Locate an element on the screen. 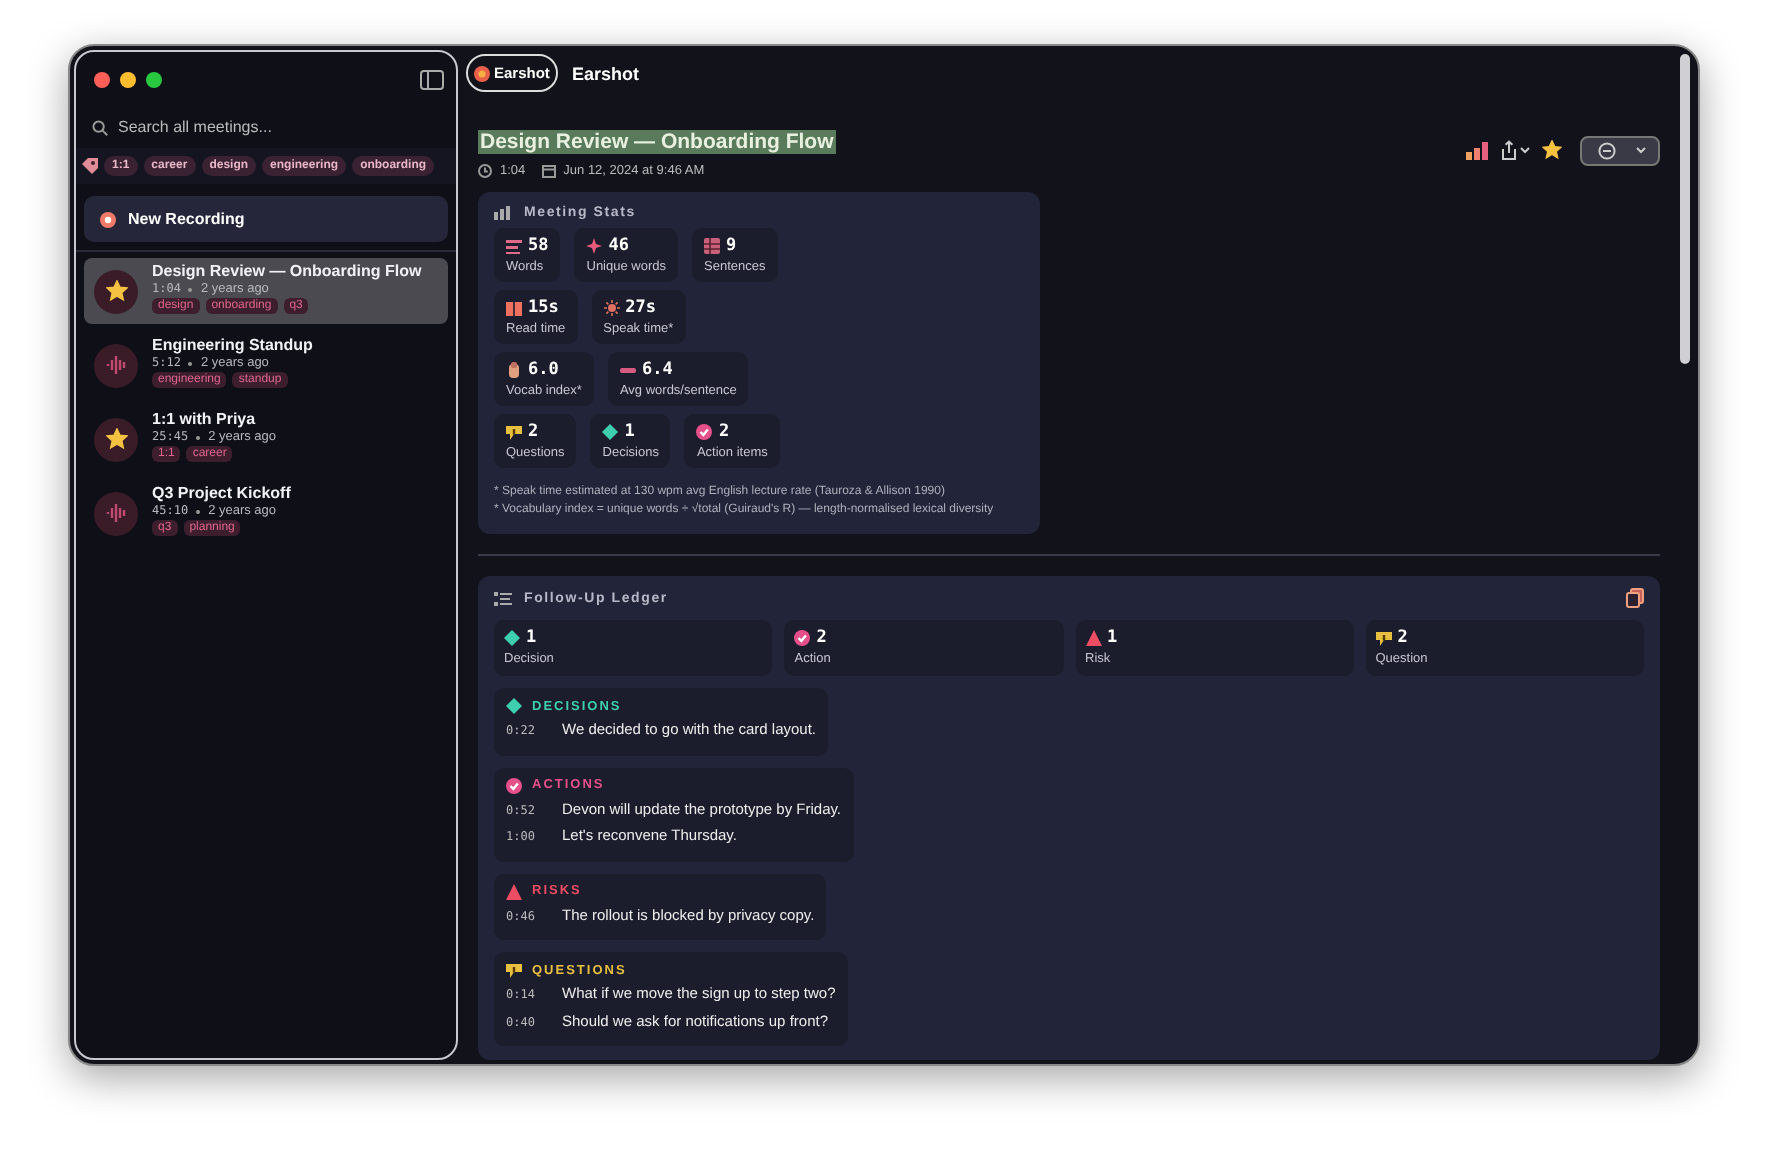  stat-value: 46 is located at coordinates (618, 246).